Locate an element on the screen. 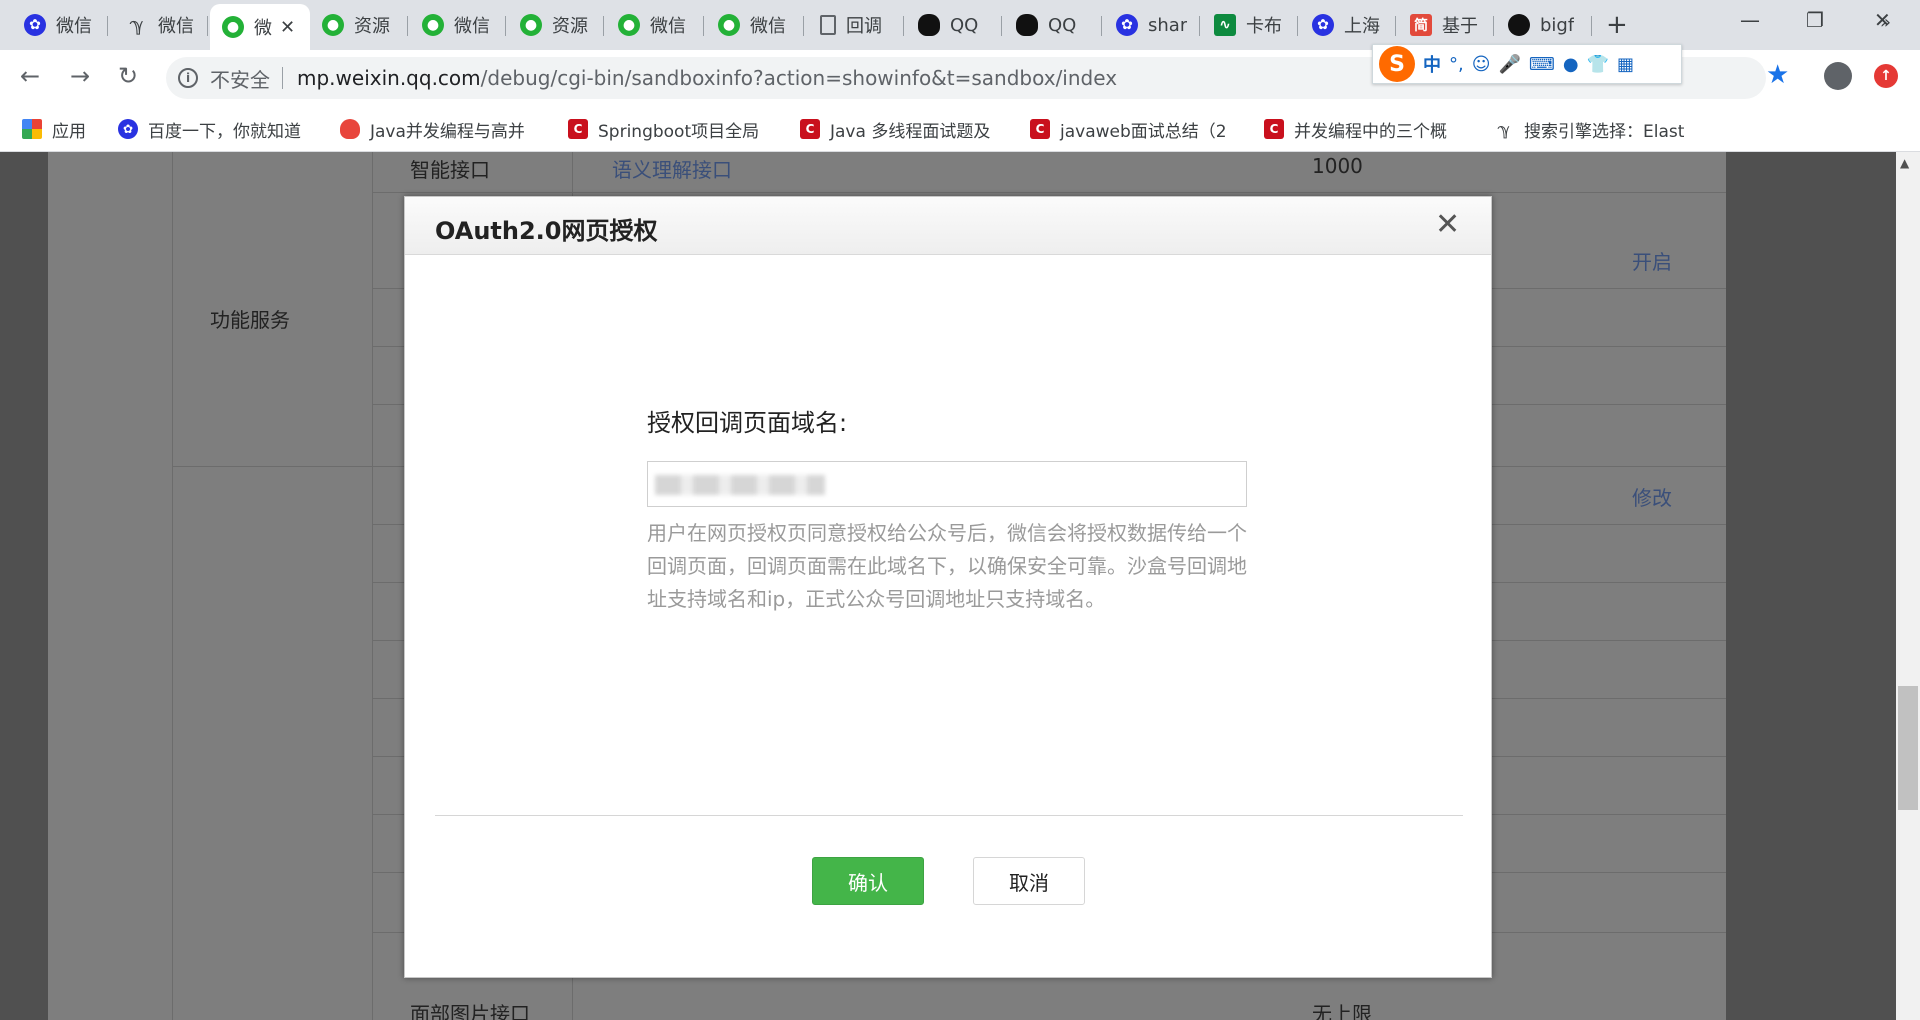 The image size is (1920, 1020). page-scrollbar is located at coordinates (1908, 586).